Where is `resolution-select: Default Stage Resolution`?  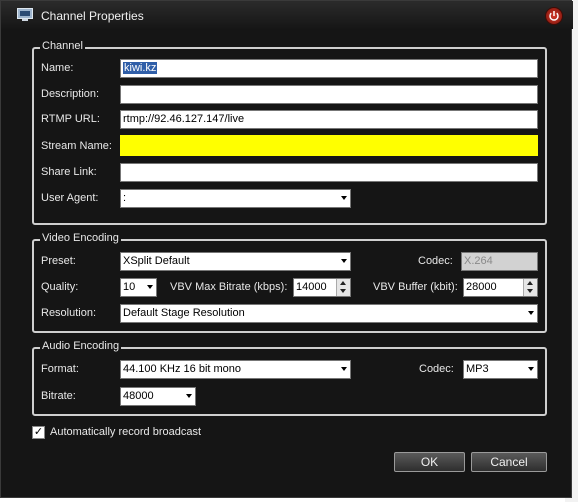 resolution-select: Default Stage Resolution is located at coordinates (329, 313).